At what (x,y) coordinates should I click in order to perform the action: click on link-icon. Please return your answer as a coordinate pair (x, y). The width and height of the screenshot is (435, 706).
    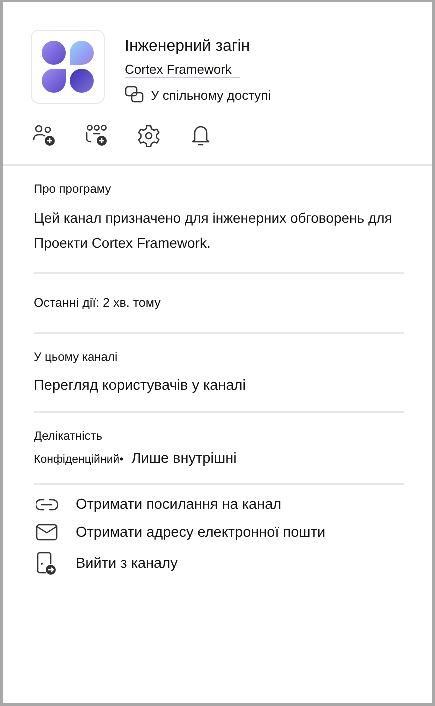
    Looking at the image, I should click on (47, 505).